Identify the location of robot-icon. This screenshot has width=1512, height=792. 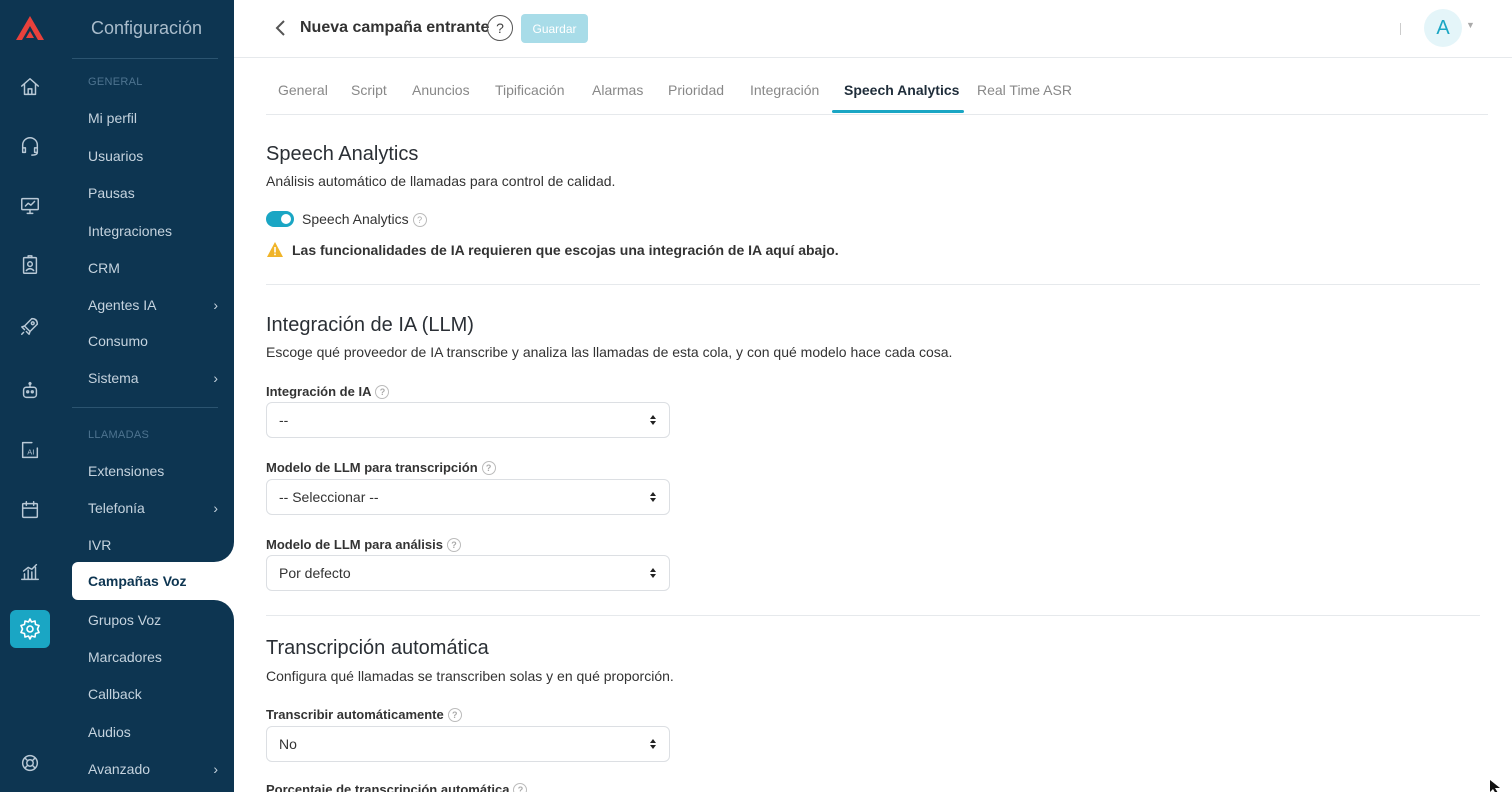
(30, 390).